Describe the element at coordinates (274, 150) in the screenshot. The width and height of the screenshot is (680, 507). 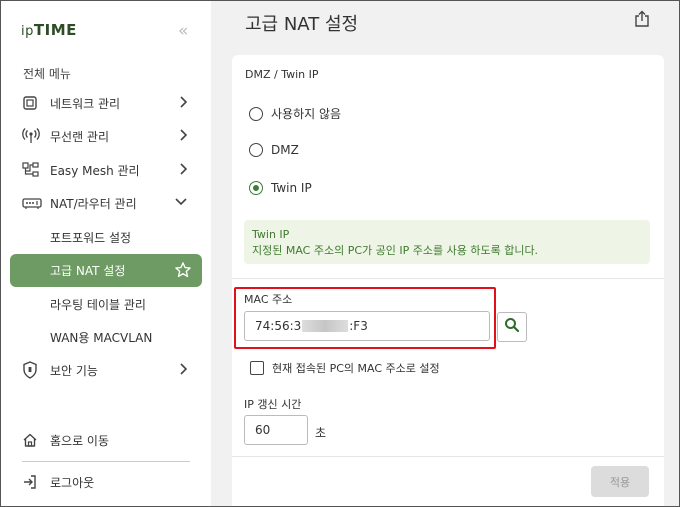
I see `radio-dmz: DMZ` at that location.